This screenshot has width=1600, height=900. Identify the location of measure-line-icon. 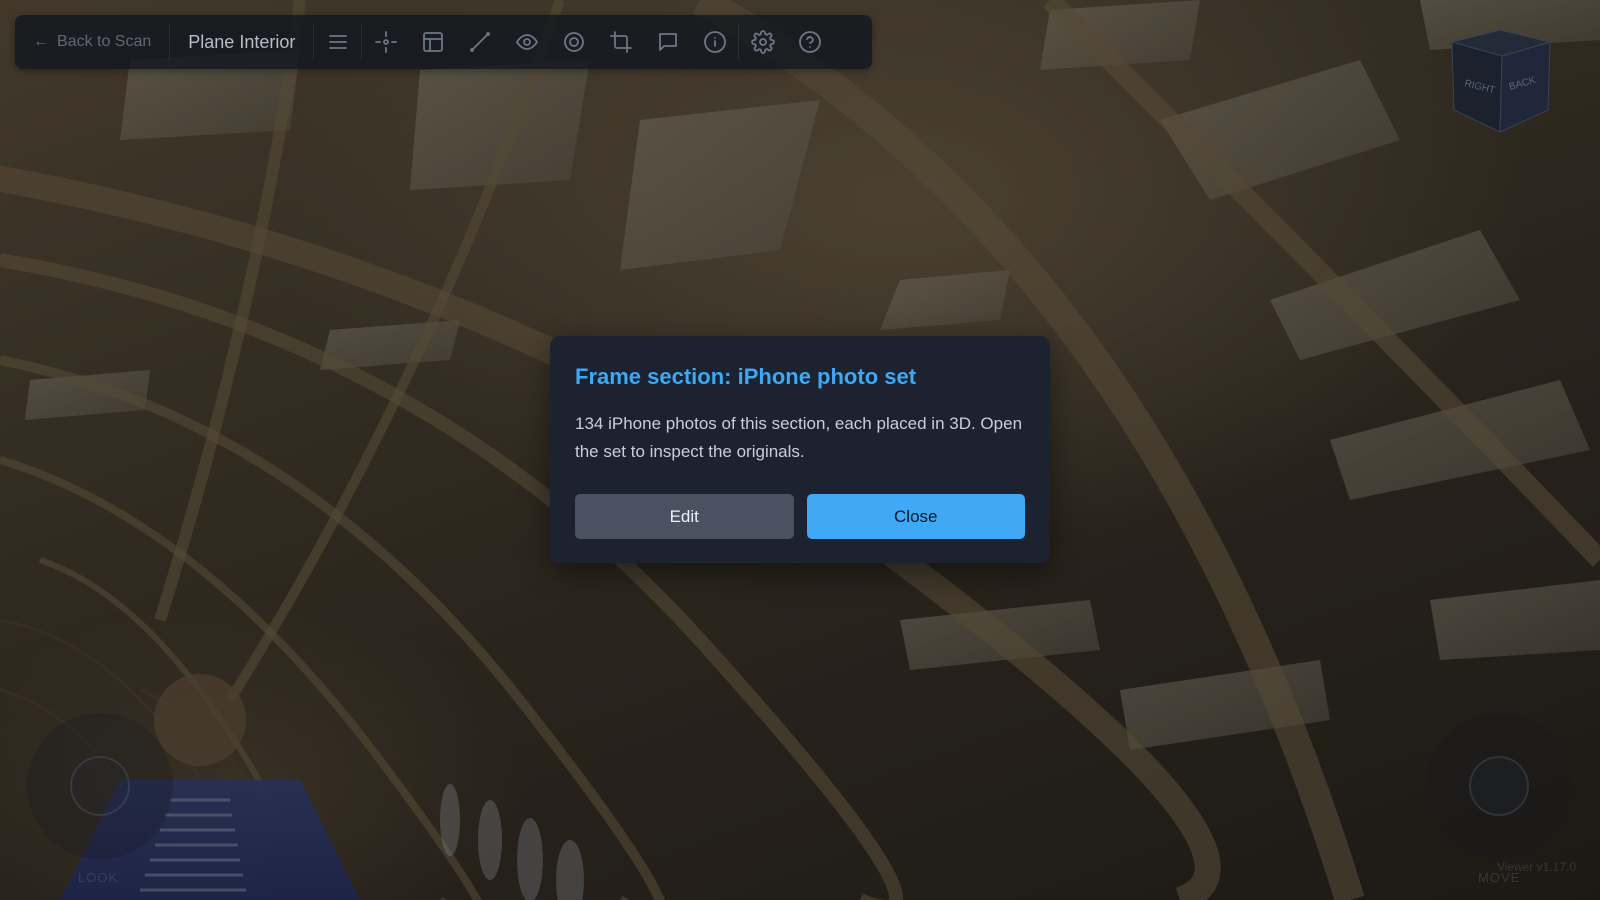
(479, 42).